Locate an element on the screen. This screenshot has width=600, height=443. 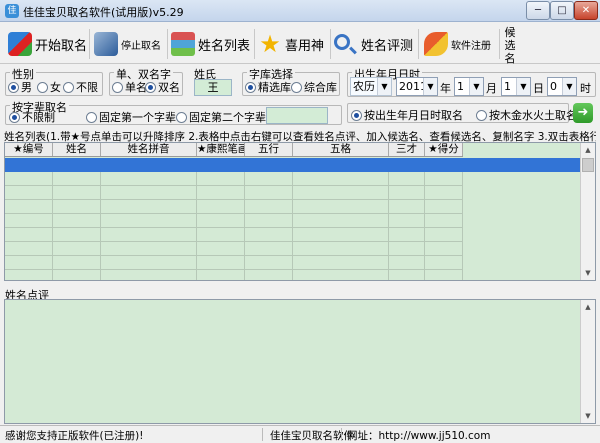
name-review-button: 姓名评测 is located at coordinates (374, 44).